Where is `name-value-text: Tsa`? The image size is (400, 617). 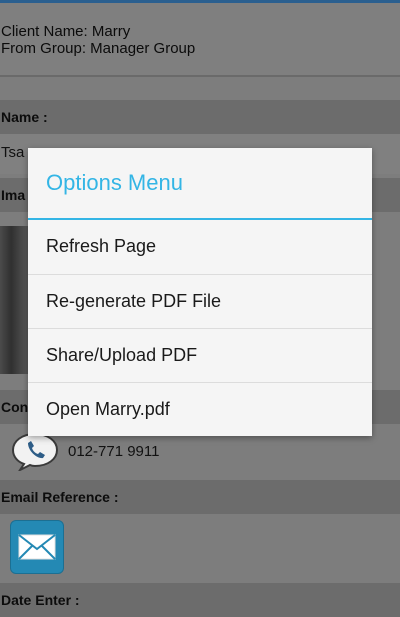
name-value-text: Tsa is located at coordinates (13, 152).